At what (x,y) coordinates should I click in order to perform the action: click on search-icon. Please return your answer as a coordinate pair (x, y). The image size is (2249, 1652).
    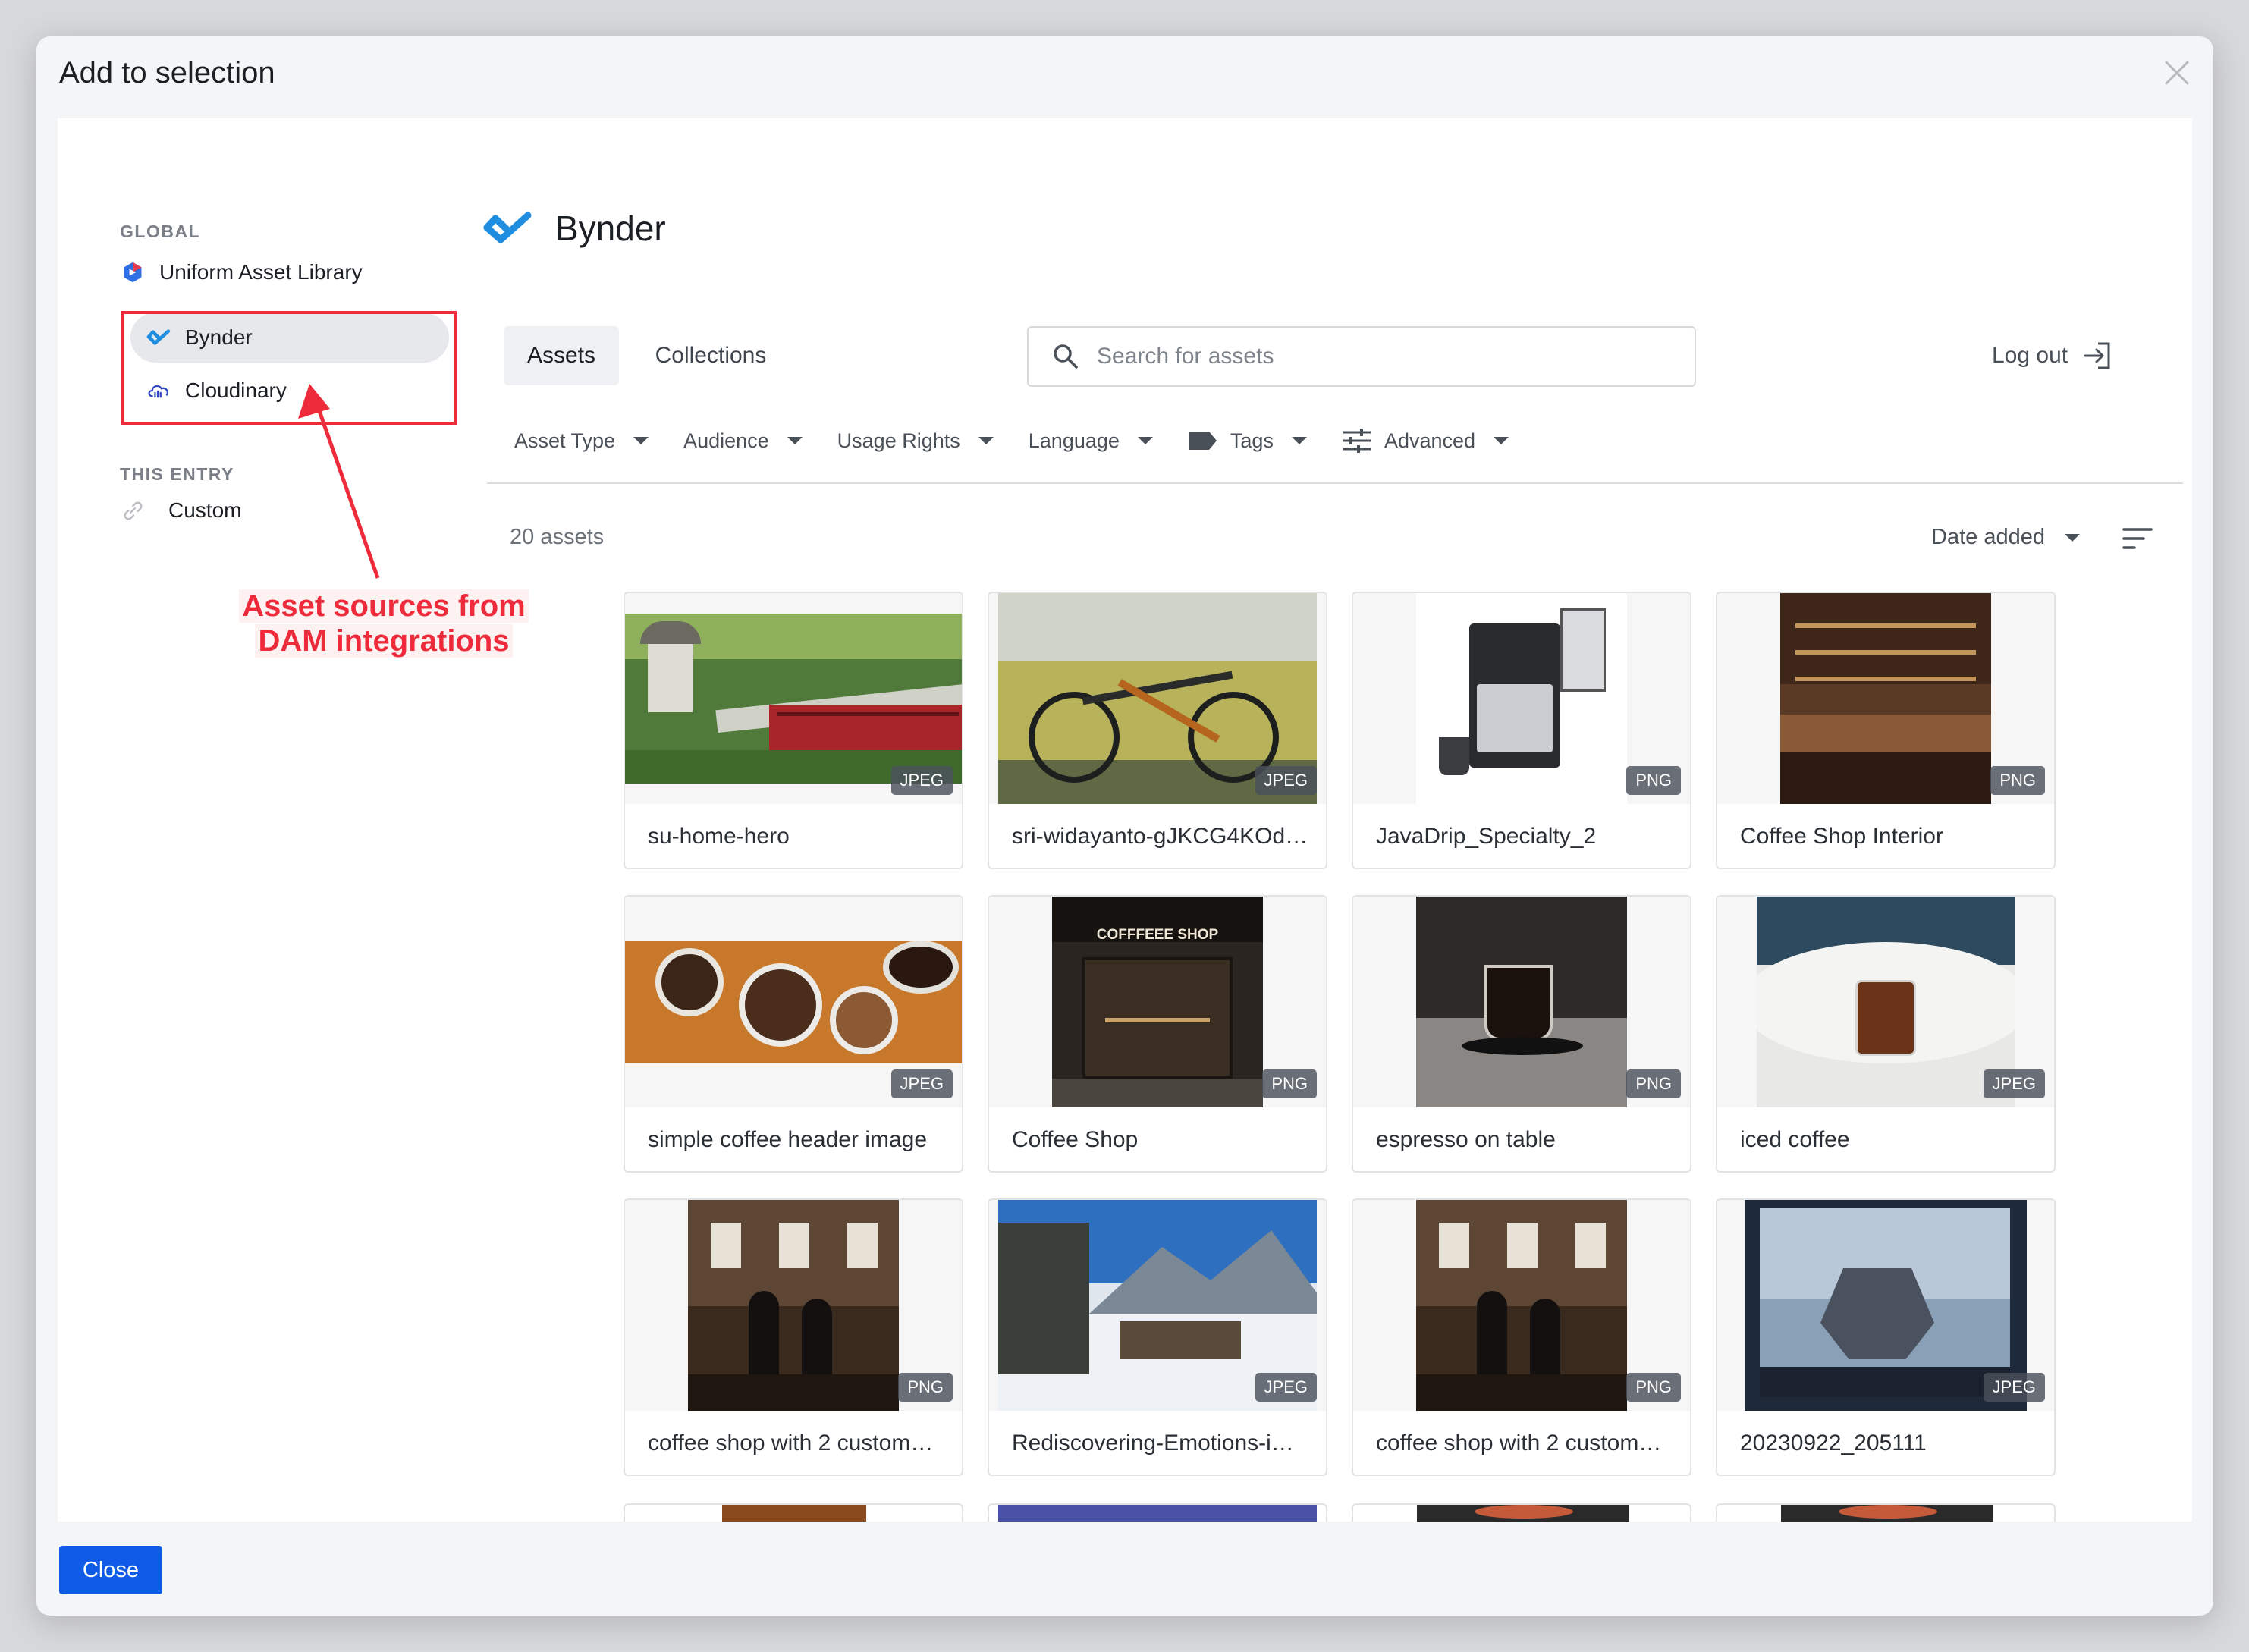
    Looking at the image, I should click on (1066, 357).